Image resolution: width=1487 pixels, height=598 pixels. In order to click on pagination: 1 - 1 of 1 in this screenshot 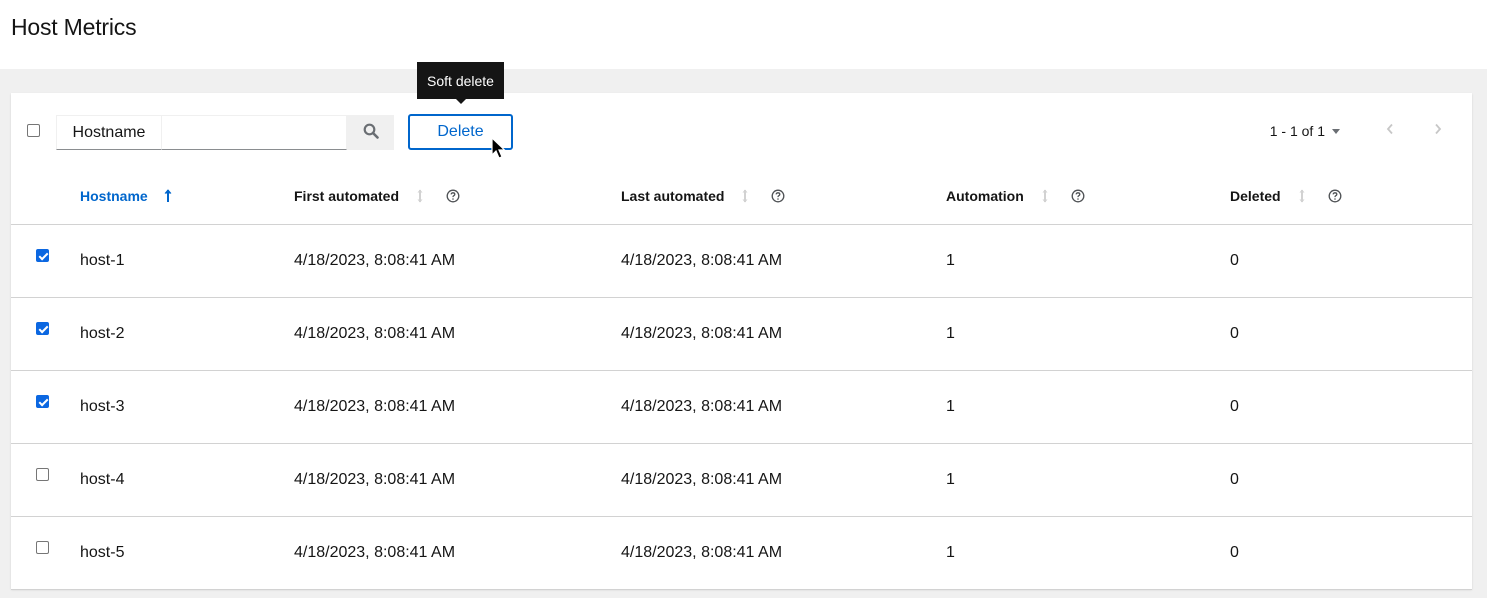, I will do `click(1359, 131)`.